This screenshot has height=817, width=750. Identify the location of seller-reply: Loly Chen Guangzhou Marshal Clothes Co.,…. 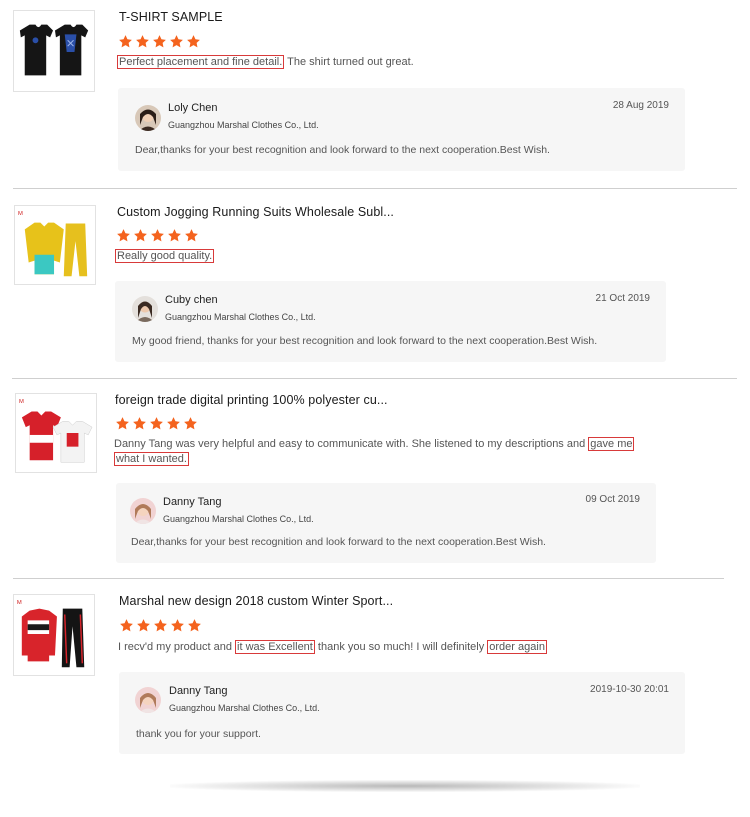
(401, 129).